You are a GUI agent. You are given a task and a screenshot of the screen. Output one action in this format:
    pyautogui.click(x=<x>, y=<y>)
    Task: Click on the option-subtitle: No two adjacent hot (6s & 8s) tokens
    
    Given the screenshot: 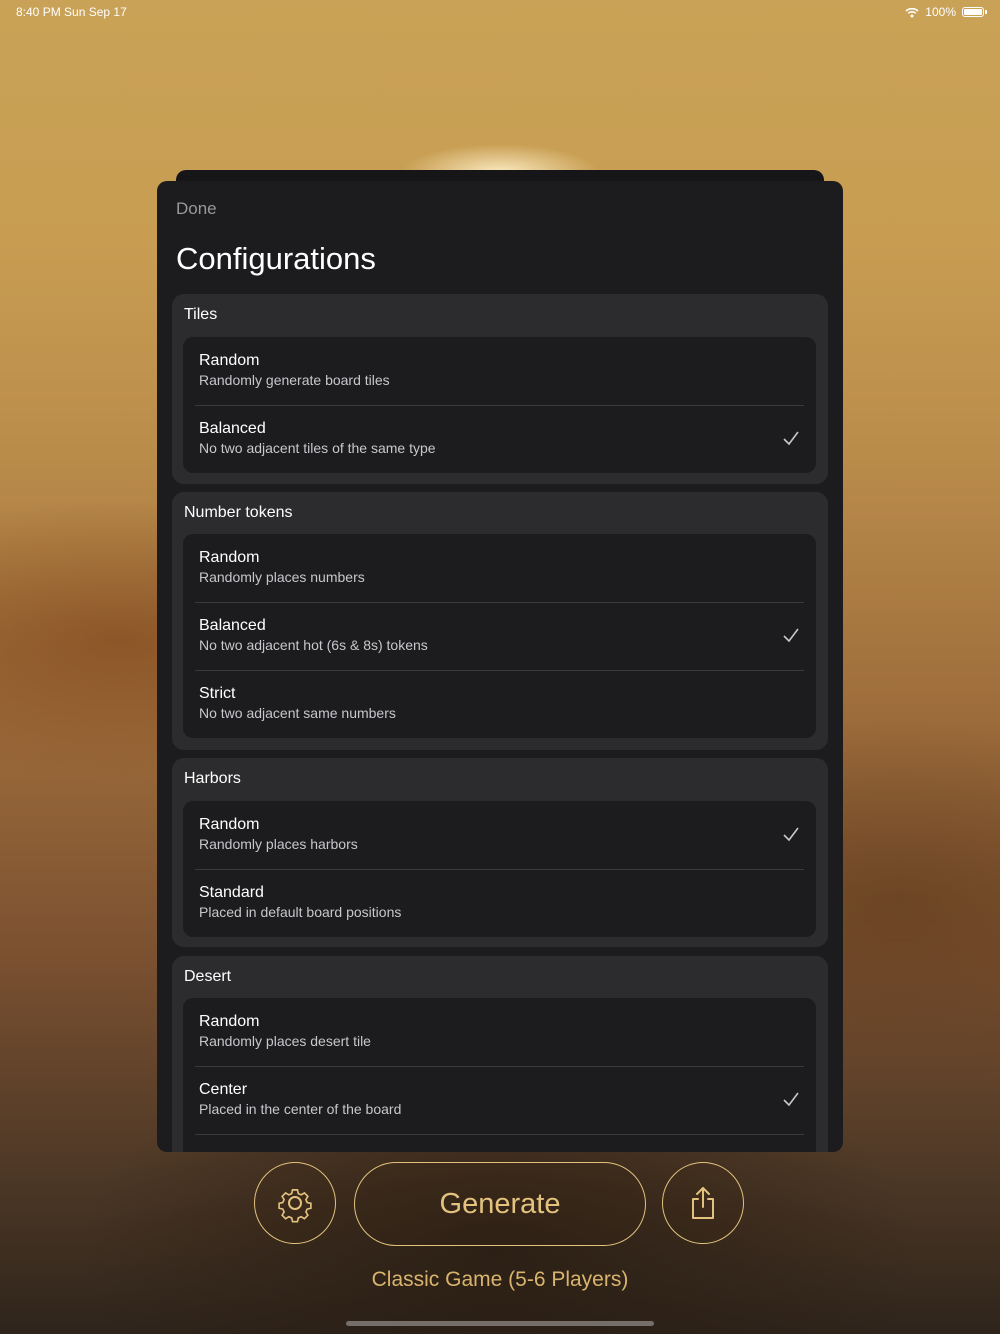 What is the action you would take?
    pyautogui.click(x=313, y=645)
    